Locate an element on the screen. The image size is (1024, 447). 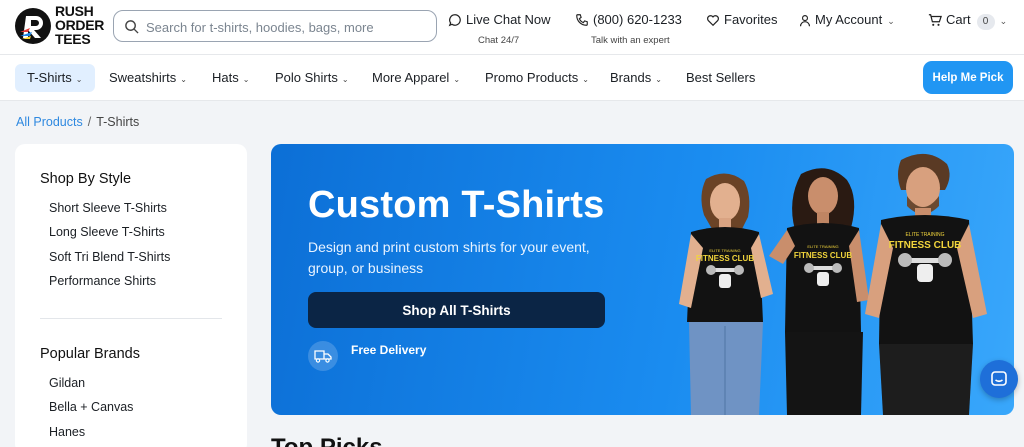
breadcrumb: All Products / T-Shirts is located at coordinates (77, 122).